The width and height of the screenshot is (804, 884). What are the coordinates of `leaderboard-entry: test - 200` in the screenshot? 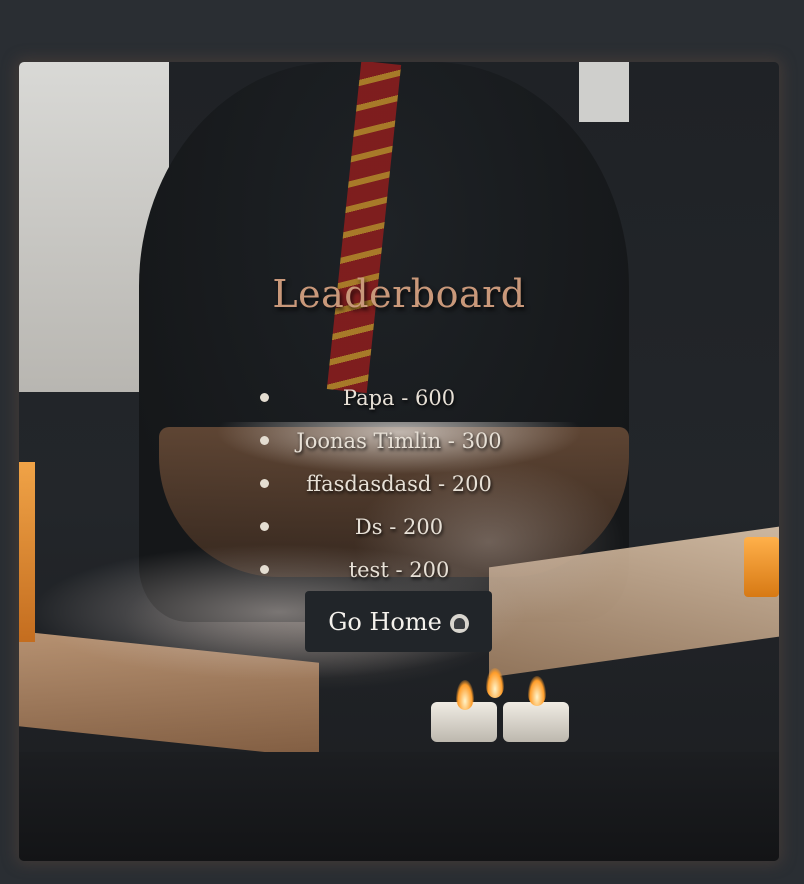 It's located at (399, 573).